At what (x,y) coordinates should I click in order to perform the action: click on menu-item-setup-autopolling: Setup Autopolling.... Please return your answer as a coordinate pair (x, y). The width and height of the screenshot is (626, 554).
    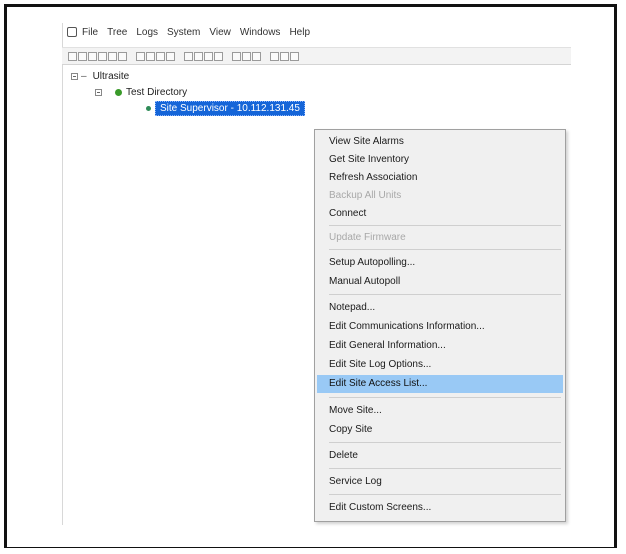
    Looking at the image, I should click on (440, 263).